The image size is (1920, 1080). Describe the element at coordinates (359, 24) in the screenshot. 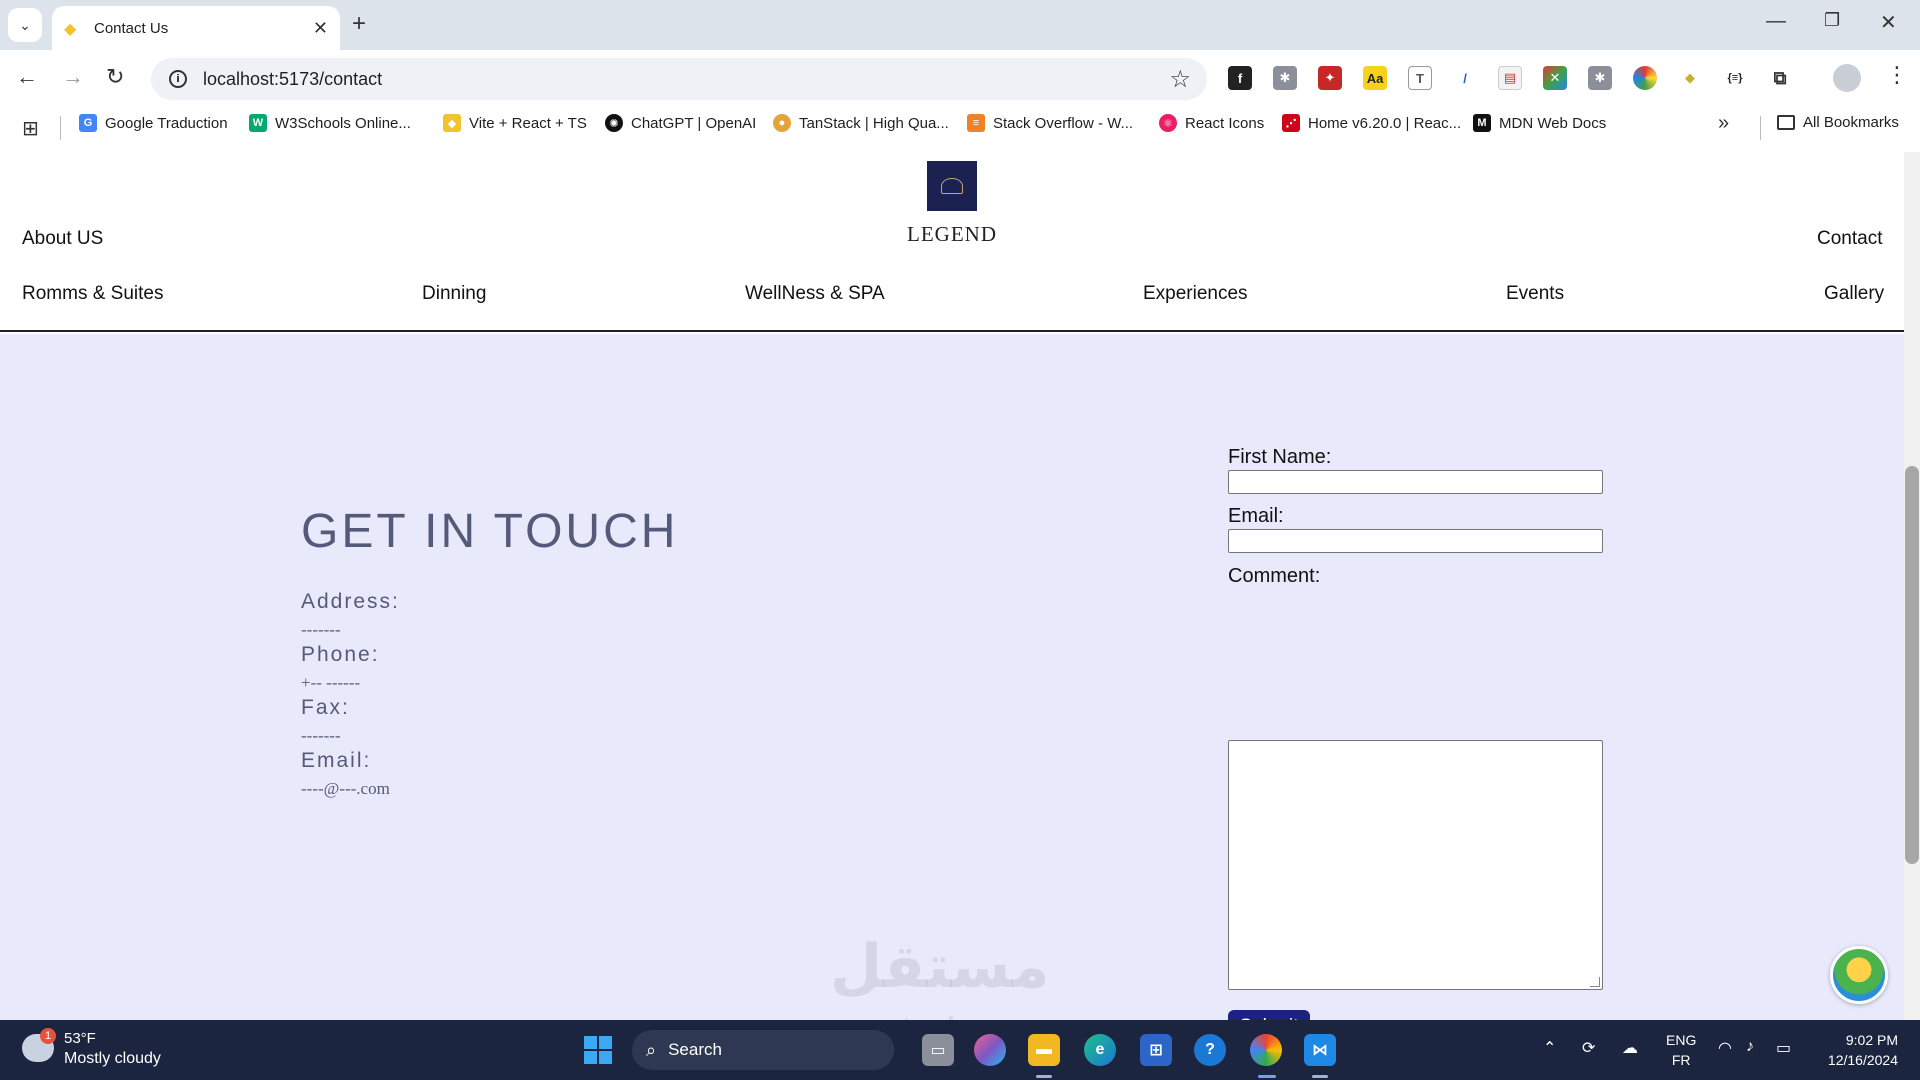

I see `new-tab-icon: +` at that location.